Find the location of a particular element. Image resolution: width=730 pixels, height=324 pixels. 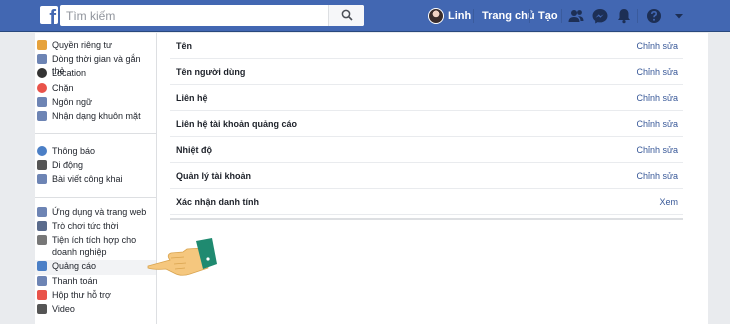

facebook-logo-icon: f is located at coordinates (49, 15).